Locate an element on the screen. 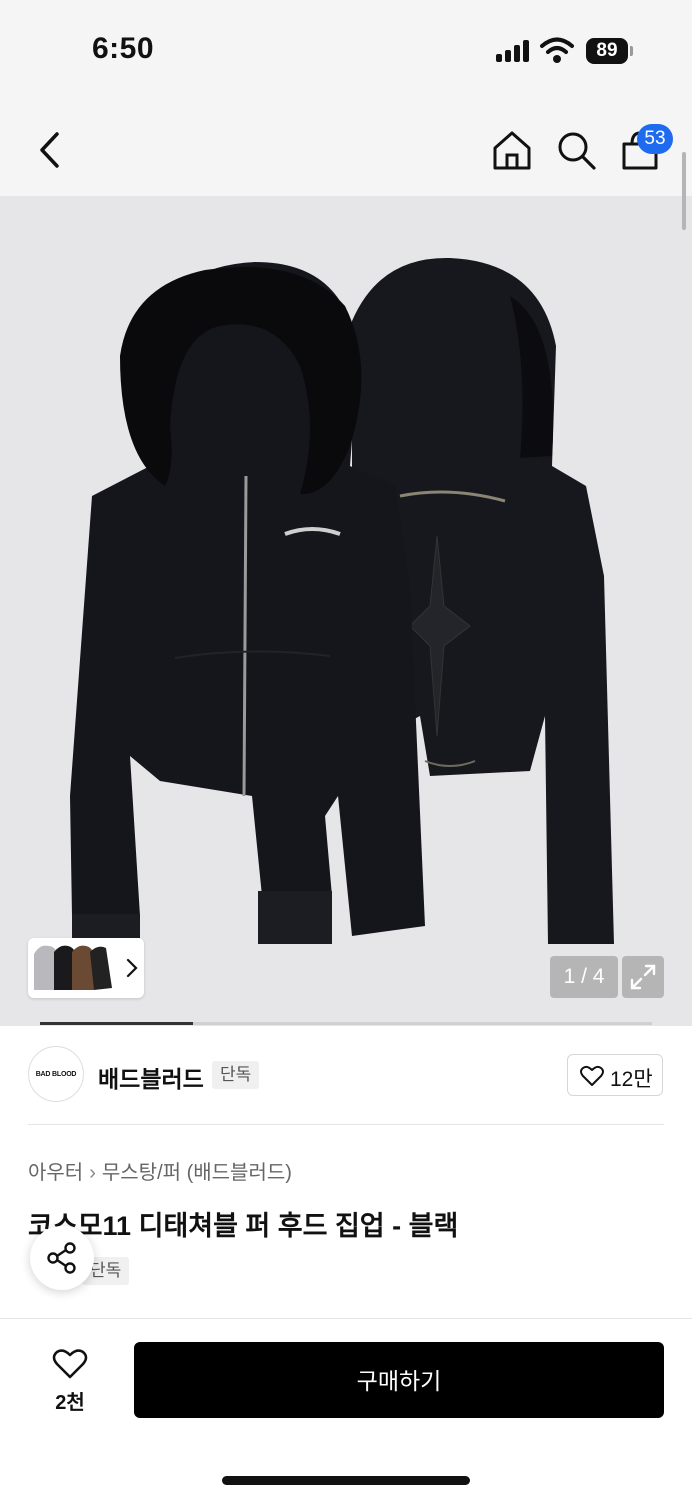  brand-like-count: 12만 is located at coordinates (631, 1079).